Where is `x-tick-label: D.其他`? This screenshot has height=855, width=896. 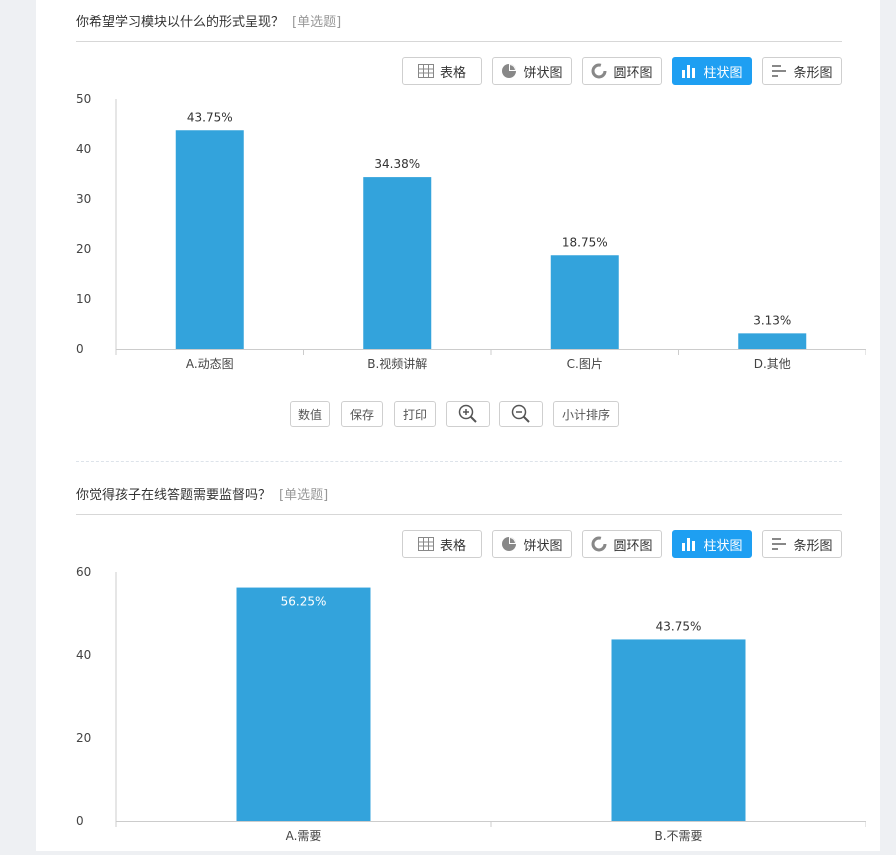 x-tick-label: D.其他 is located at coordinates (772, 364).